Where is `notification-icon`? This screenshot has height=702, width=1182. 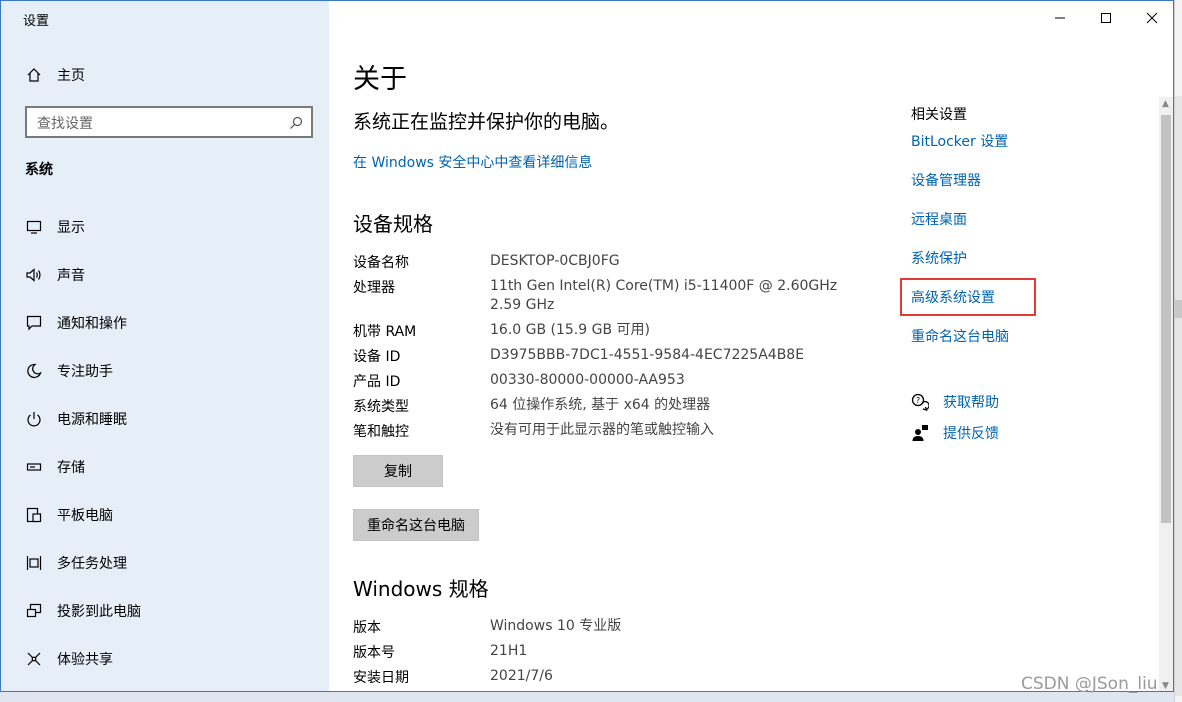
notification-icon is located at coordinates (34, 323).